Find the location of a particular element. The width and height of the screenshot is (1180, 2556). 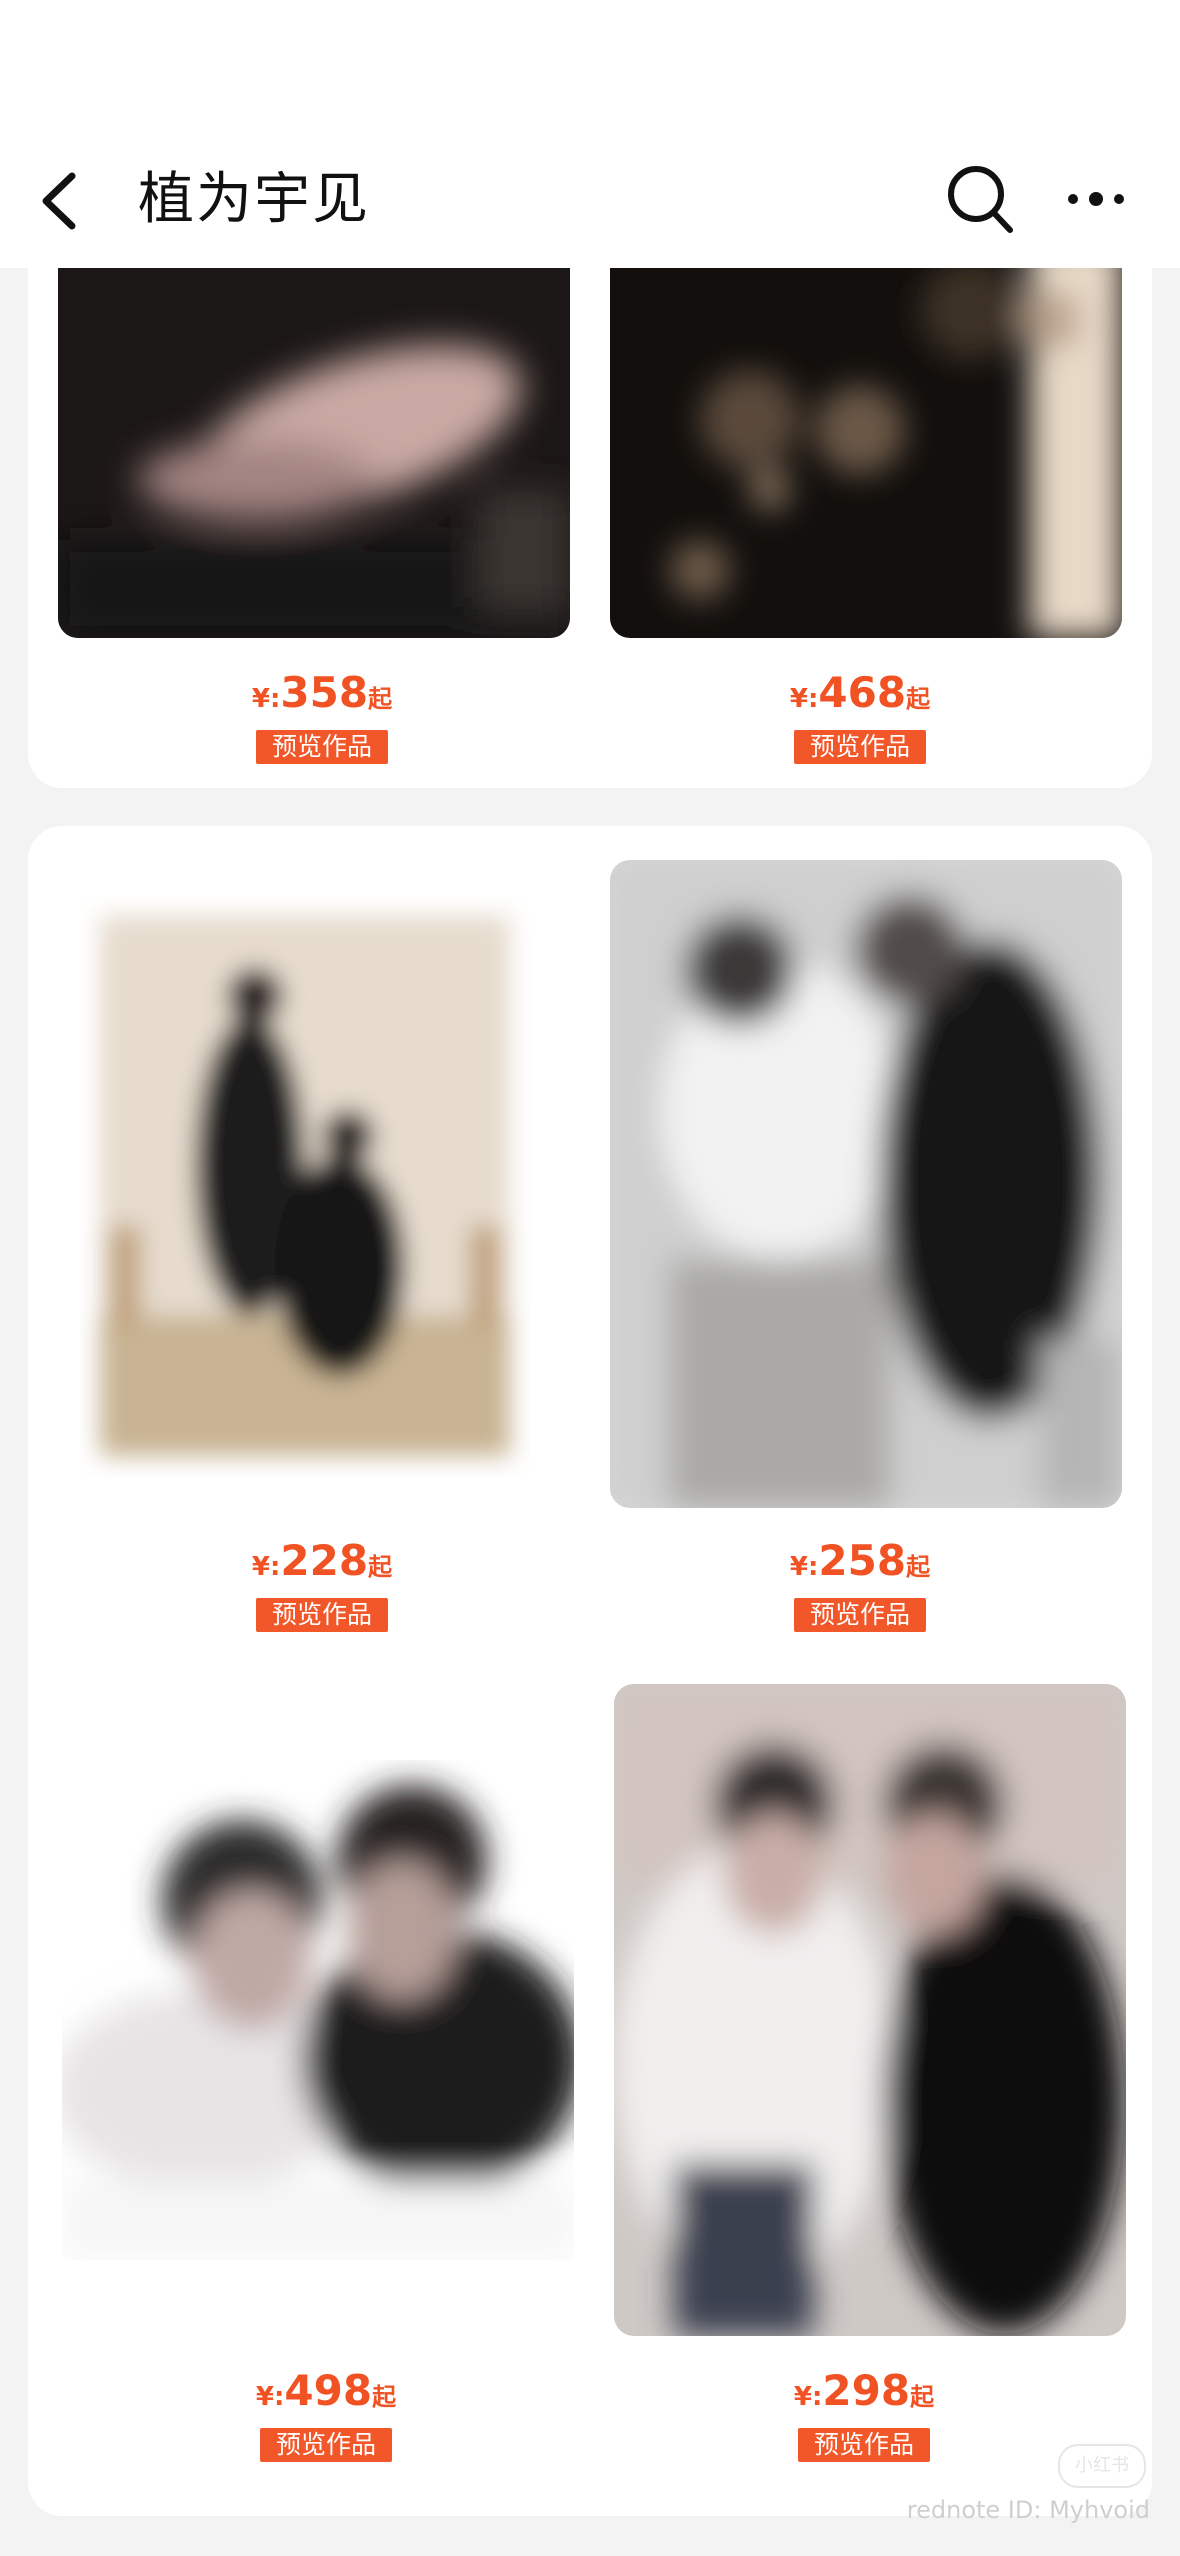

price-label: ¥:468起 is located at coordinates (860, 692).